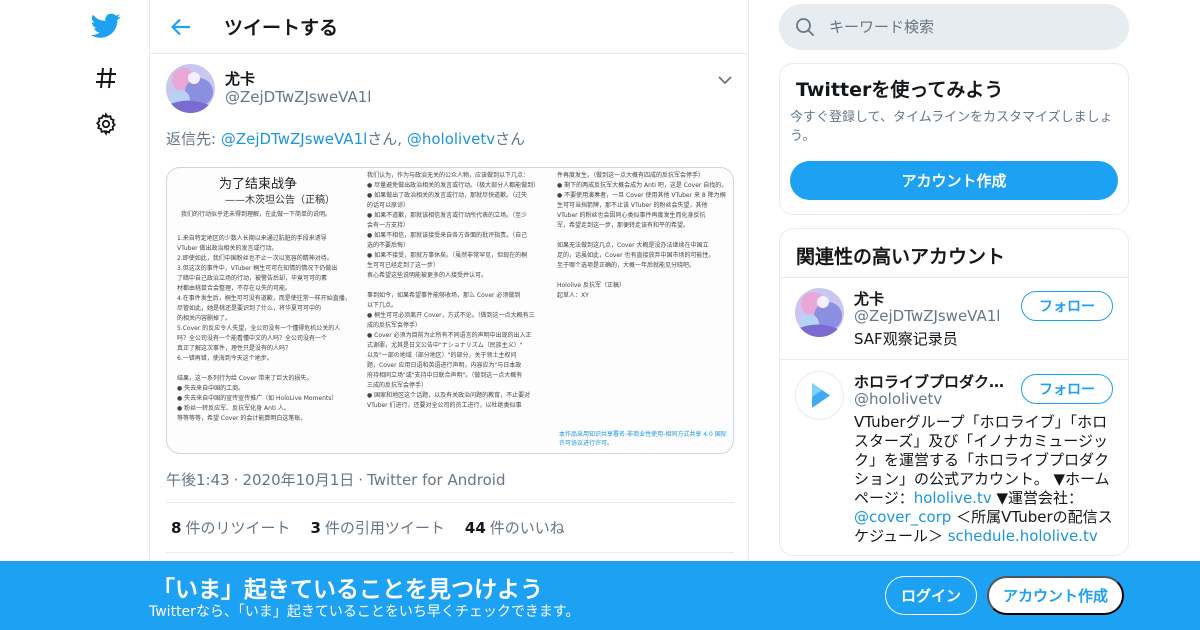 The image size is (1200, 630). Describe the element at coordinates (445, 345) in the screenshot. I see `image-text-line: 式谢罪，尤其是日文公告中"ナショナリズム（民族主义）"` at that location.